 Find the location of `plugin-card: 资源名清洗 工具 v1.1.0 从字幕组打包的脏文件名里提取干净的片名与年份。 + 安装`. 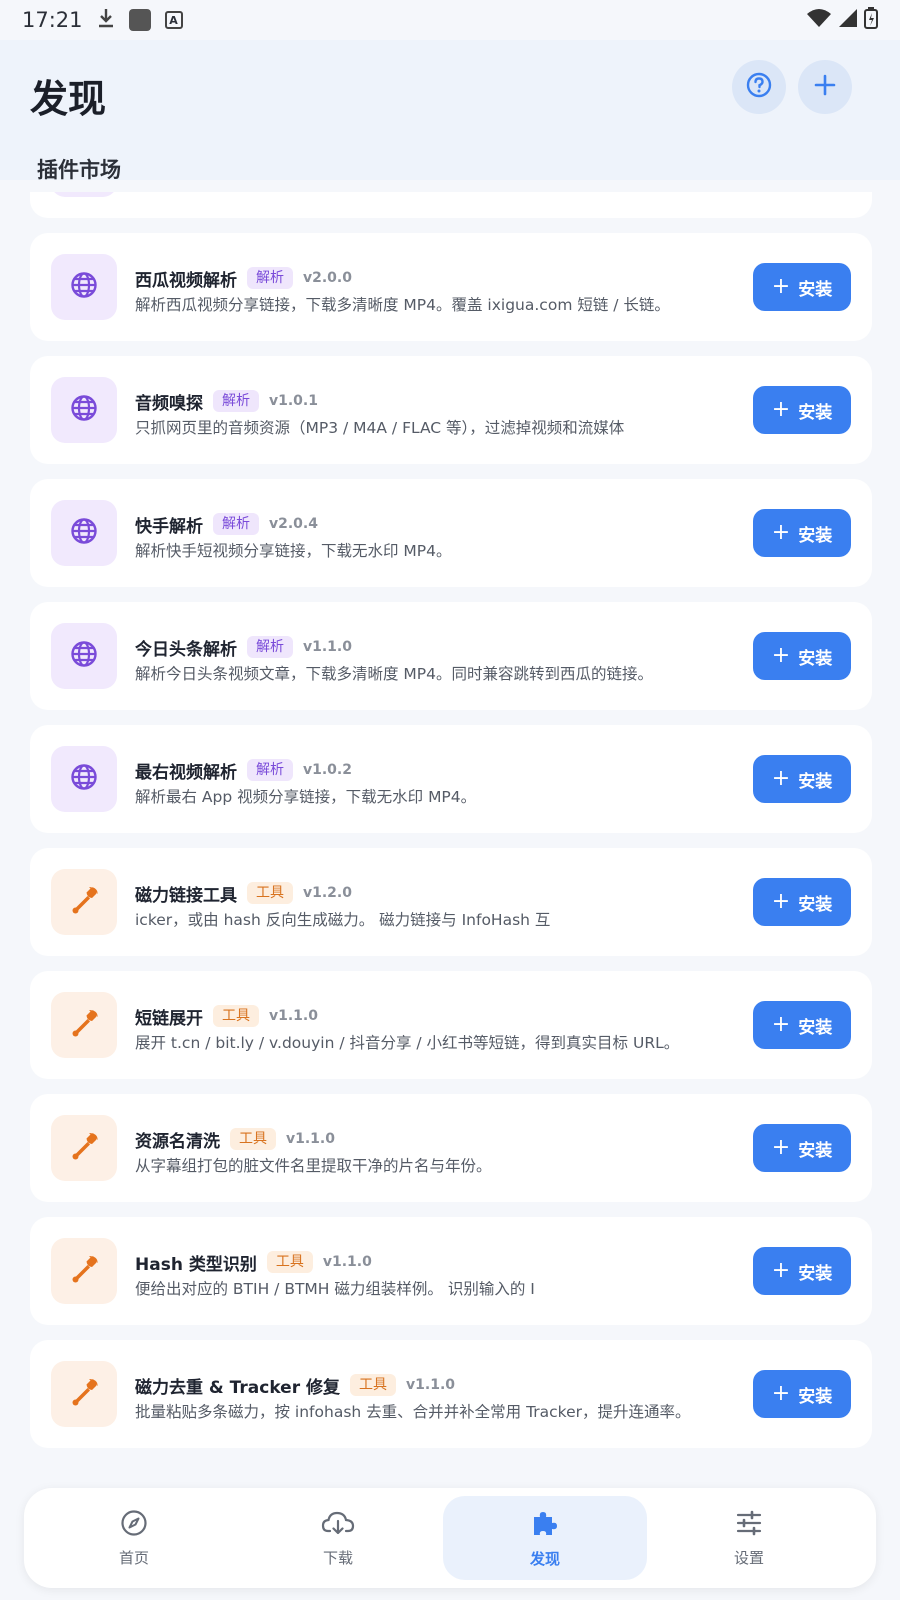

plugin-card: 资源名清洗 工具 v1.1.0 从字幕组打包的脏文件名里提取干净的片名与年份。 + 安装 is located at coordinates (451, 1148).